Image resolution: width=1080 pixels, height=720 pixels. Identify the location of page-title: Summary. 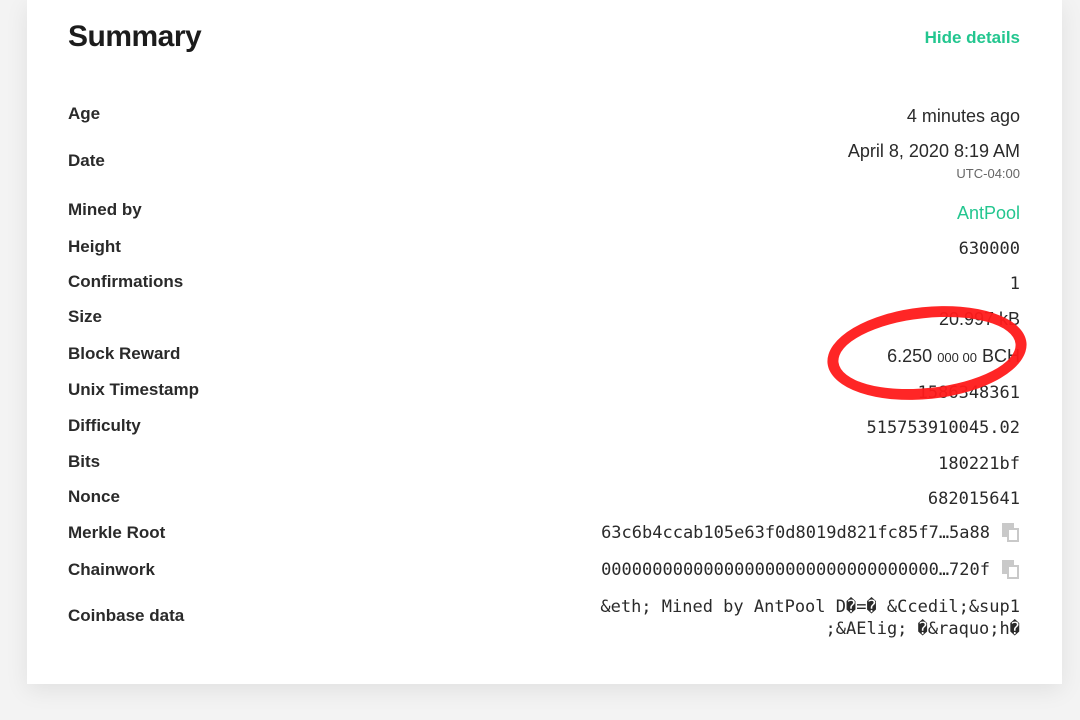
(135, 36).